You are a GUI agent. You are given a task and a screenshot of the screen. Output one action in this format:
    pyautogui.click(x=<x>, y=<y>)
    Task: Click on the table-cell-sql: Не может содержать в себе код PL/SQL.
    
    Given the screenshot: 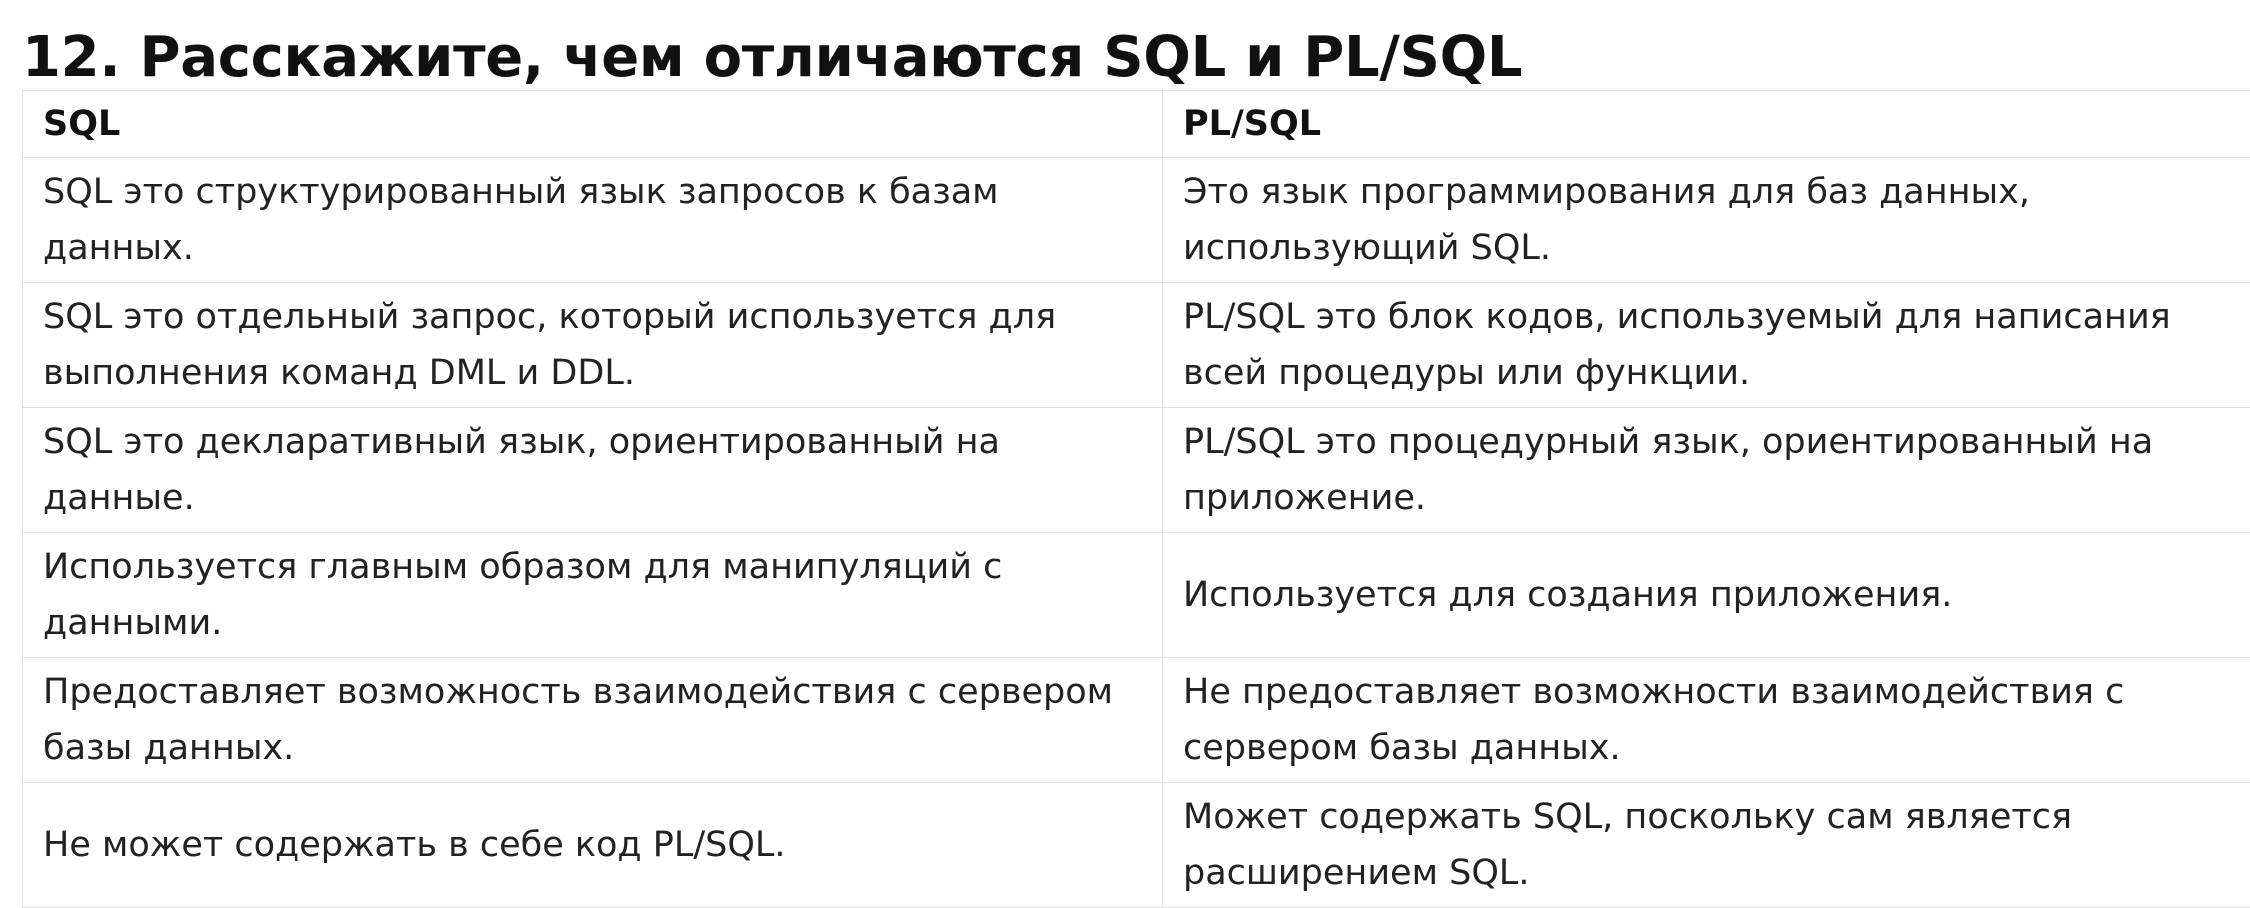 What is the action you would take?
    pyautogui.click(x=593, y=845)
    